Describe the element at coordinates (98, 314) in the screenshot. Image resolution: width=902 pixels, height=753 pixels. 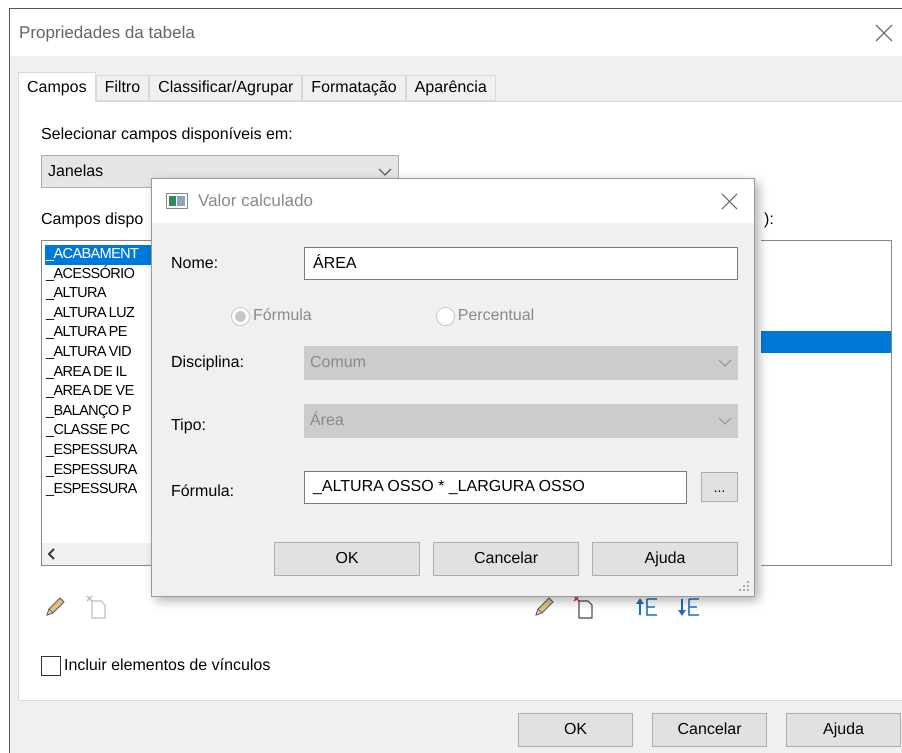
I see `list-item: _ALTURA LUZ` at that location.